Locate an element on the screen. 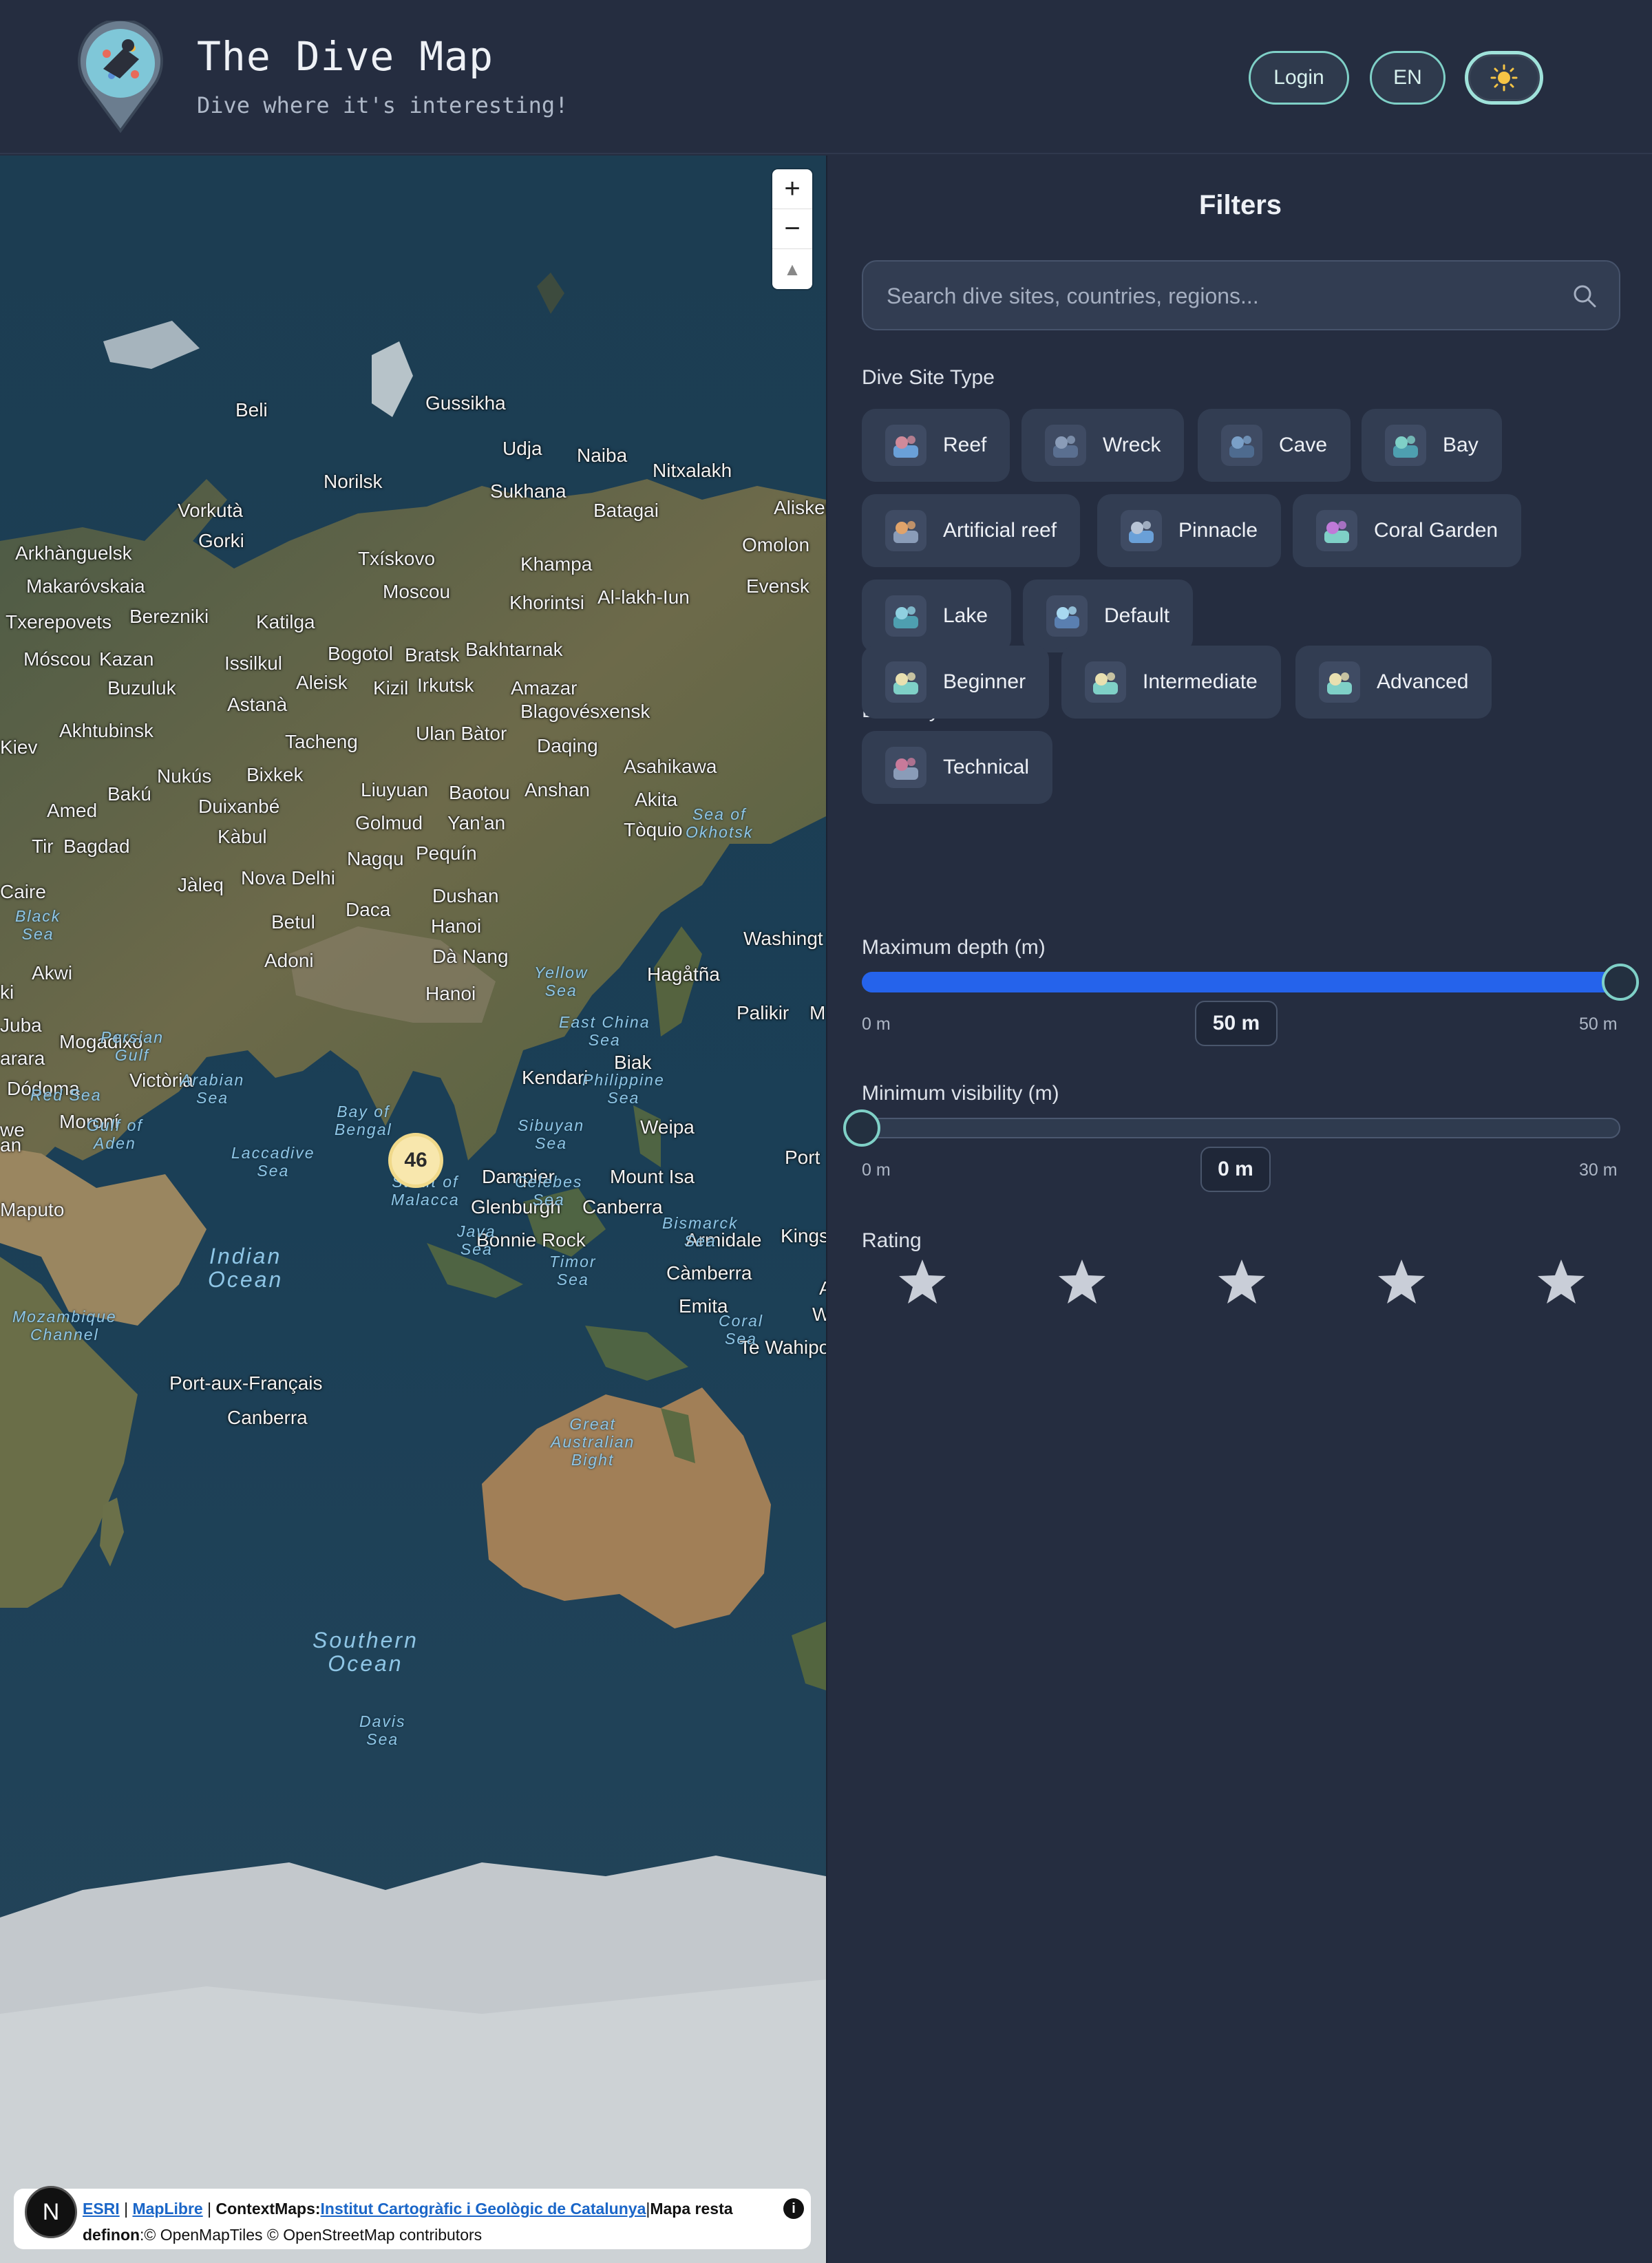 This screenshot has width=1652, height=2263. chip-difficulty-advanced: Advanced is located at coordinates (1393, 682).